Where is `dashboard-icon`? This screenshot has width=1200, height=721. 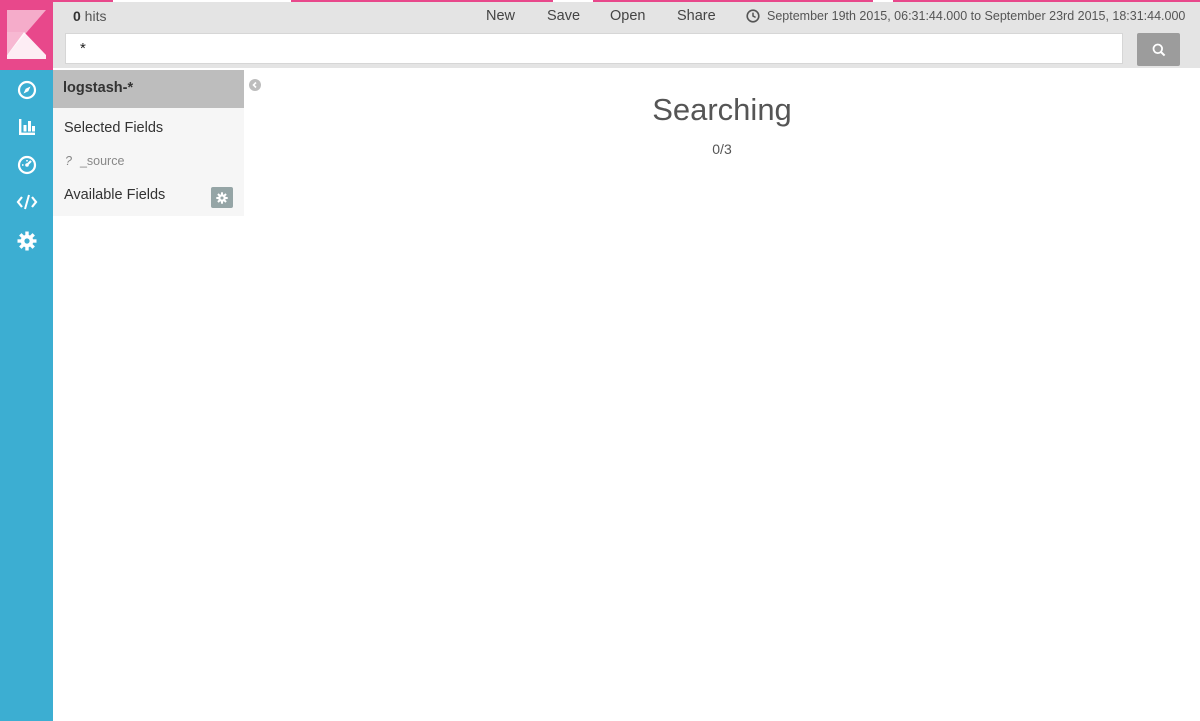 dashboard-icon is located at coordinates (27, 165).